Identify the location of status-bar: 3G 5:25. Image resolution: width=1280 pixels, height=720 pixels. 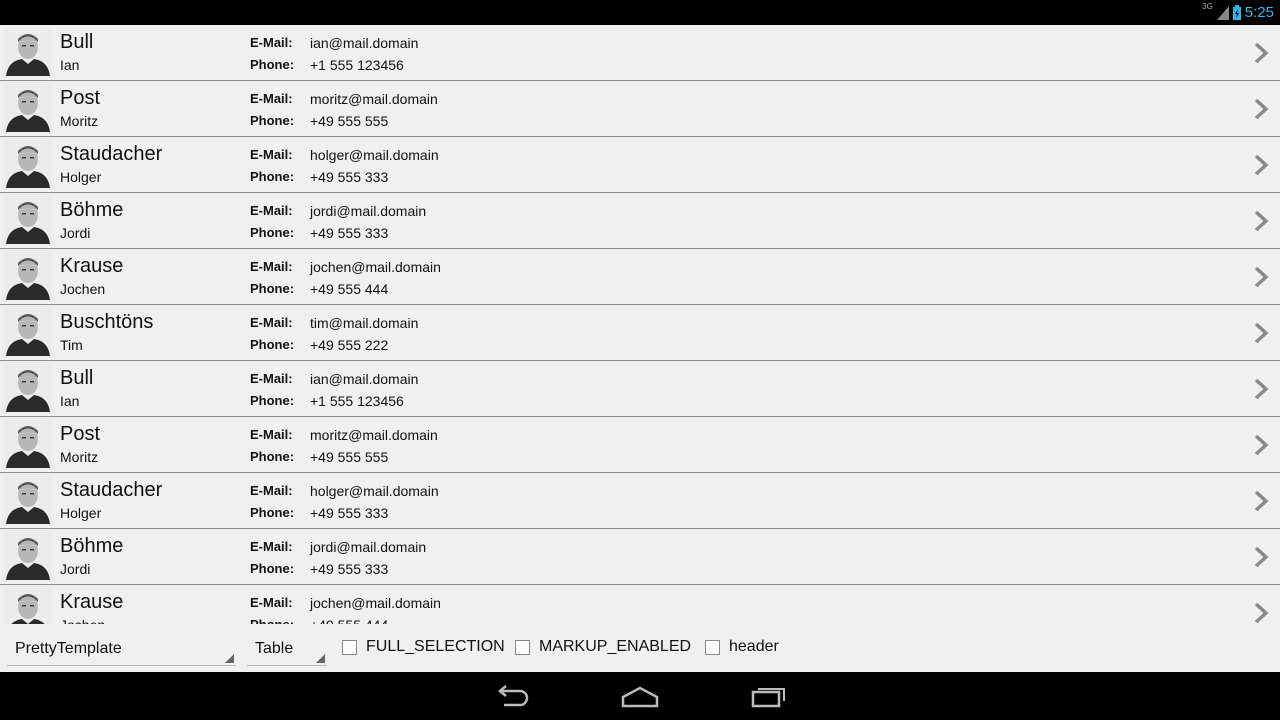
(640, 12).